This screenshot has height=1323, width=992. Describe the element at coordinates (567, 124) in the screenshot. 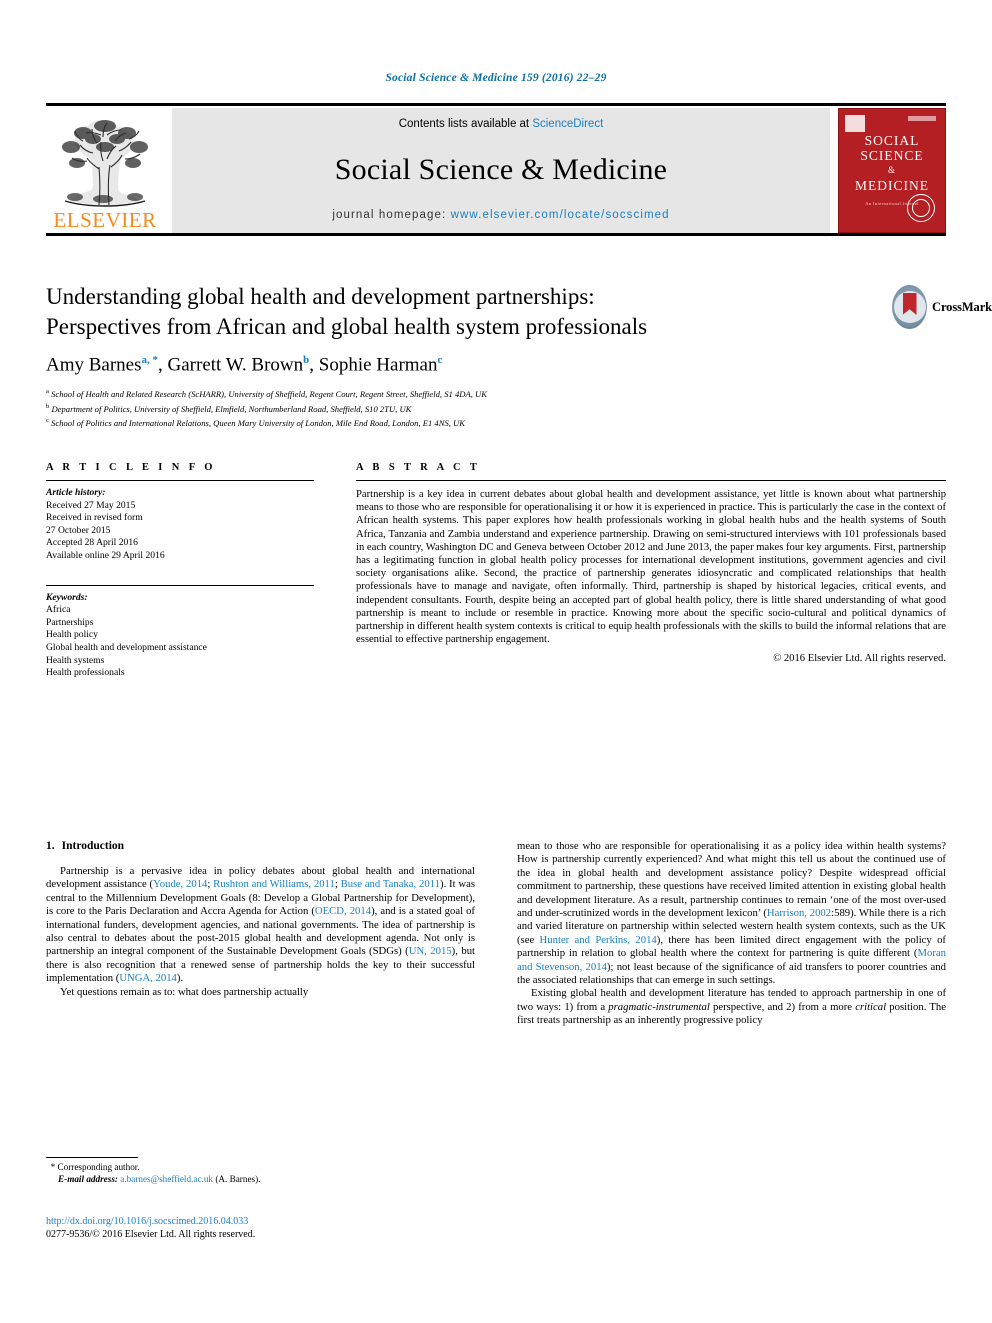

I see `sciencedirect-link: ScienceDirect` at that location.